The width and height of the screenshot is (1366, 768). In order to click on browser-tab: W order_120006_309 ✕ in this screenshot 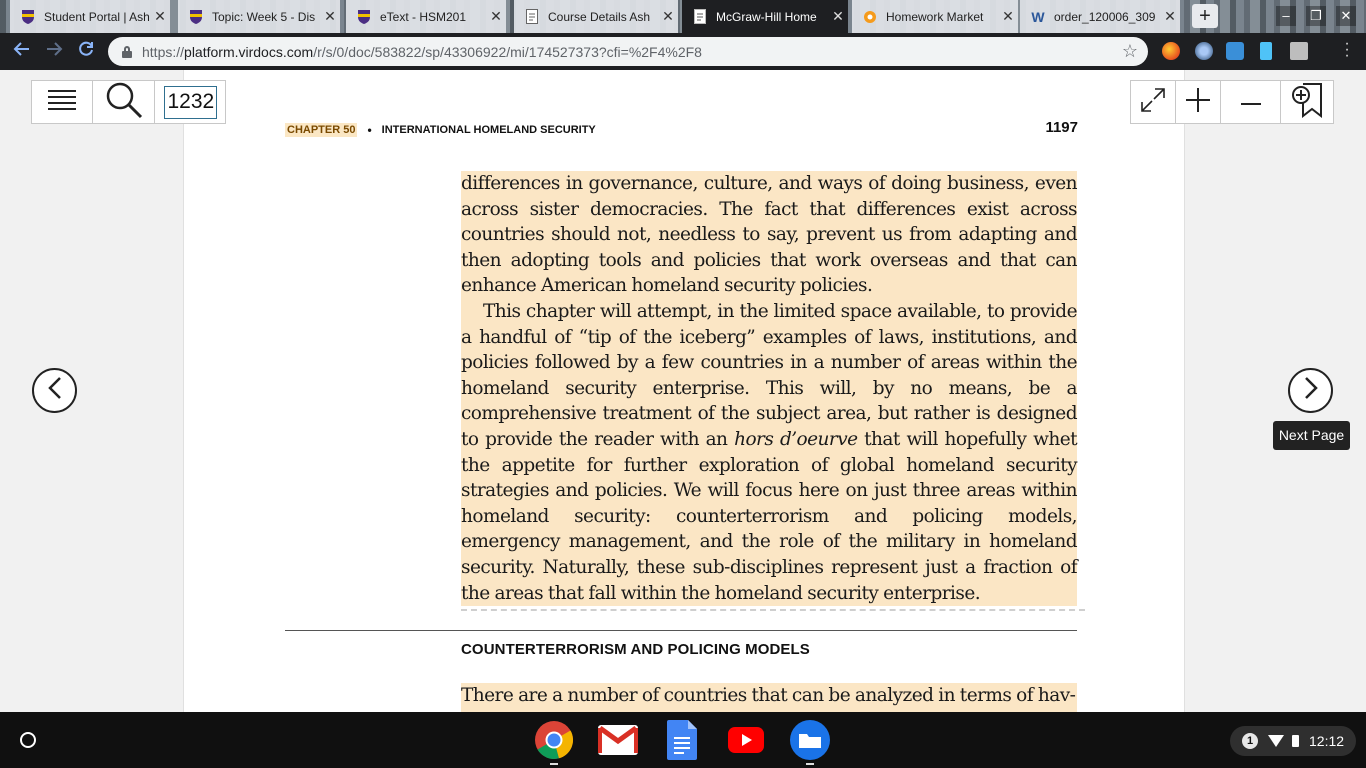, I will do `click(1100, 16)`.